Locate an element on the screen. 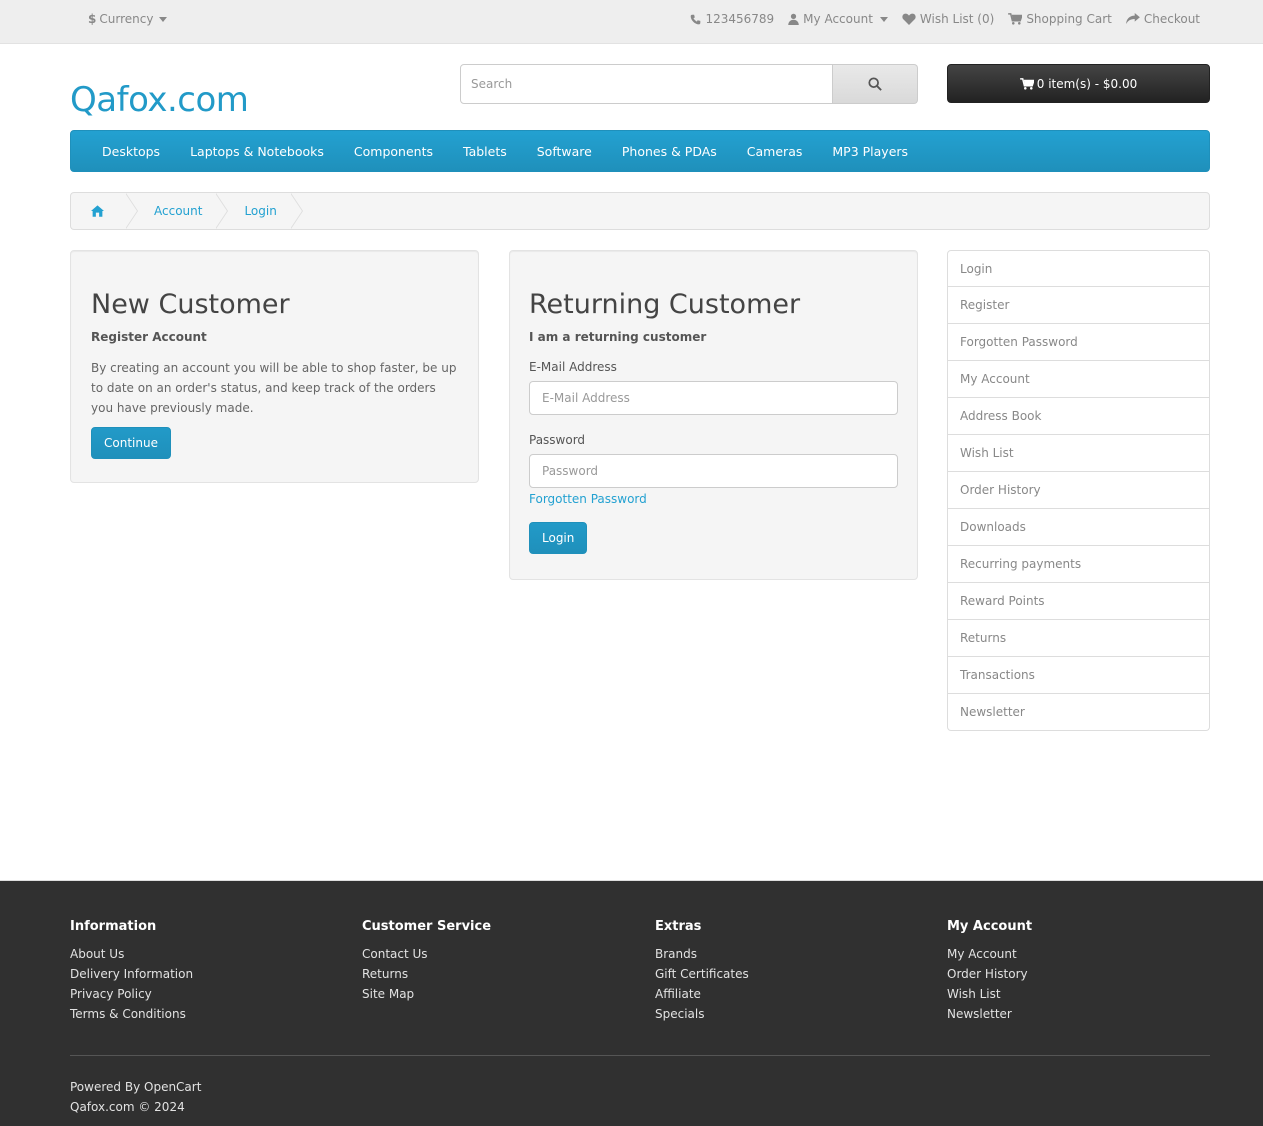 This screenshot has width=1263, height=1126. footer-link: Delivery Information is located at coordinates (131, 974).